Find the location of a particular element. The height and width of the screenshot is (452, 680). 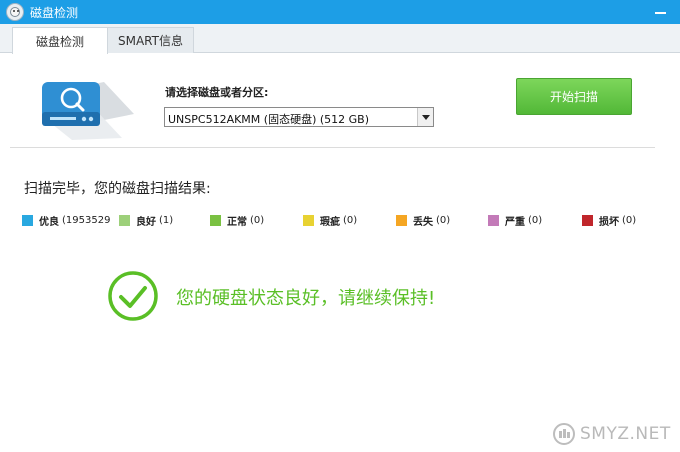

legend-label: 丢失 is located at coordinates (423, 222).